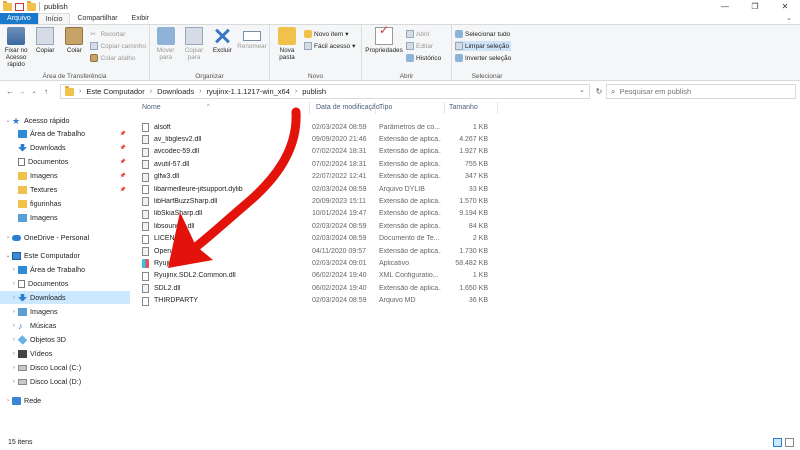 Image resolution: width=800 pixels, height=450 pixels. Describe the element at coordinates (118, 58) in the screenshot. I see `paste-shortcut-button: Colar atalho` at that location.